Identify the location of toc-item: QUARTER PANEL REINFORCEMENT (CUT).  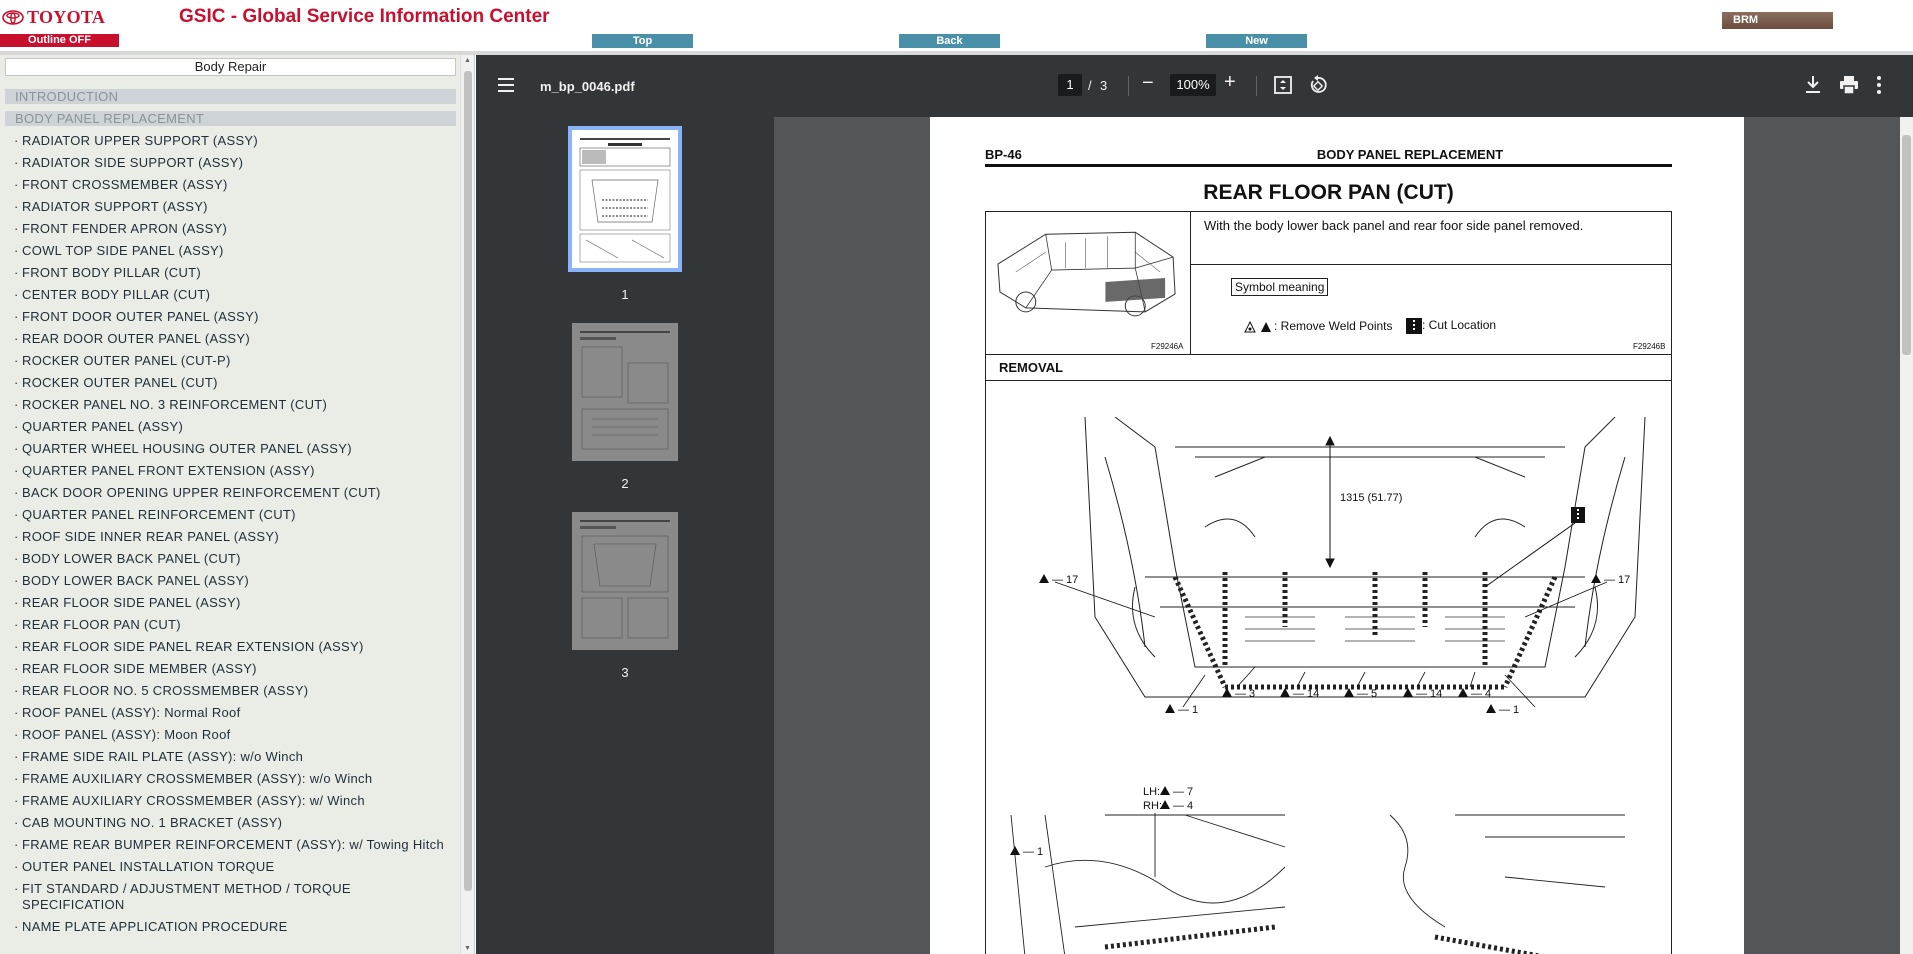
(228, 515).